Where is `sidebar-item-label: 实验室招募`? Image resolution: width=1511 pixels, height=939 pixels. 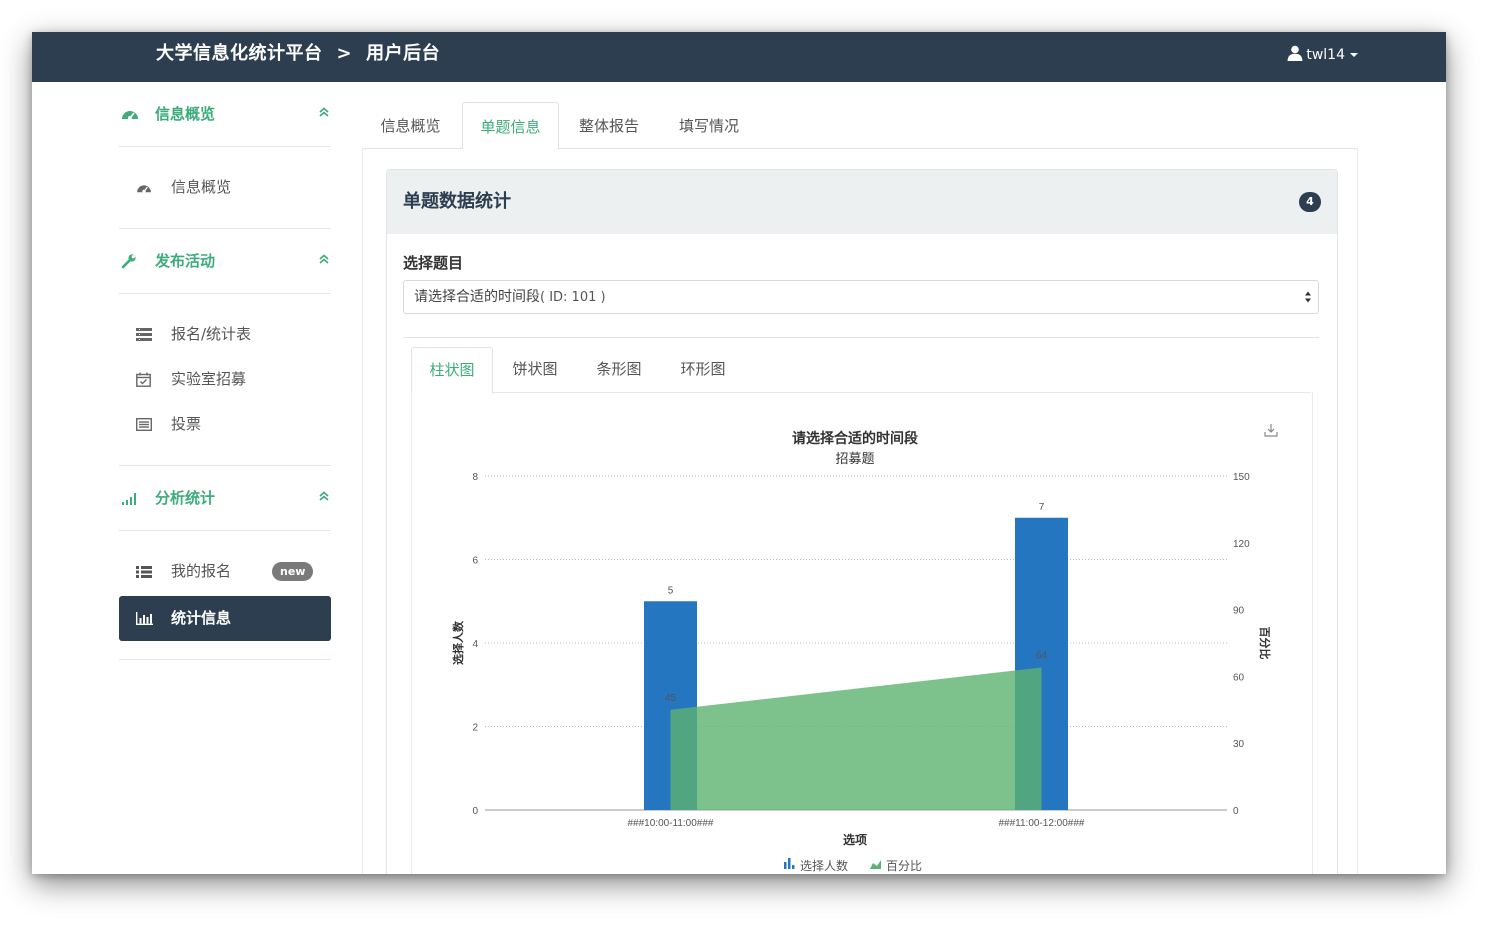 sidebar-item-label: 实验室招募 is located at coordinates (209, 379).